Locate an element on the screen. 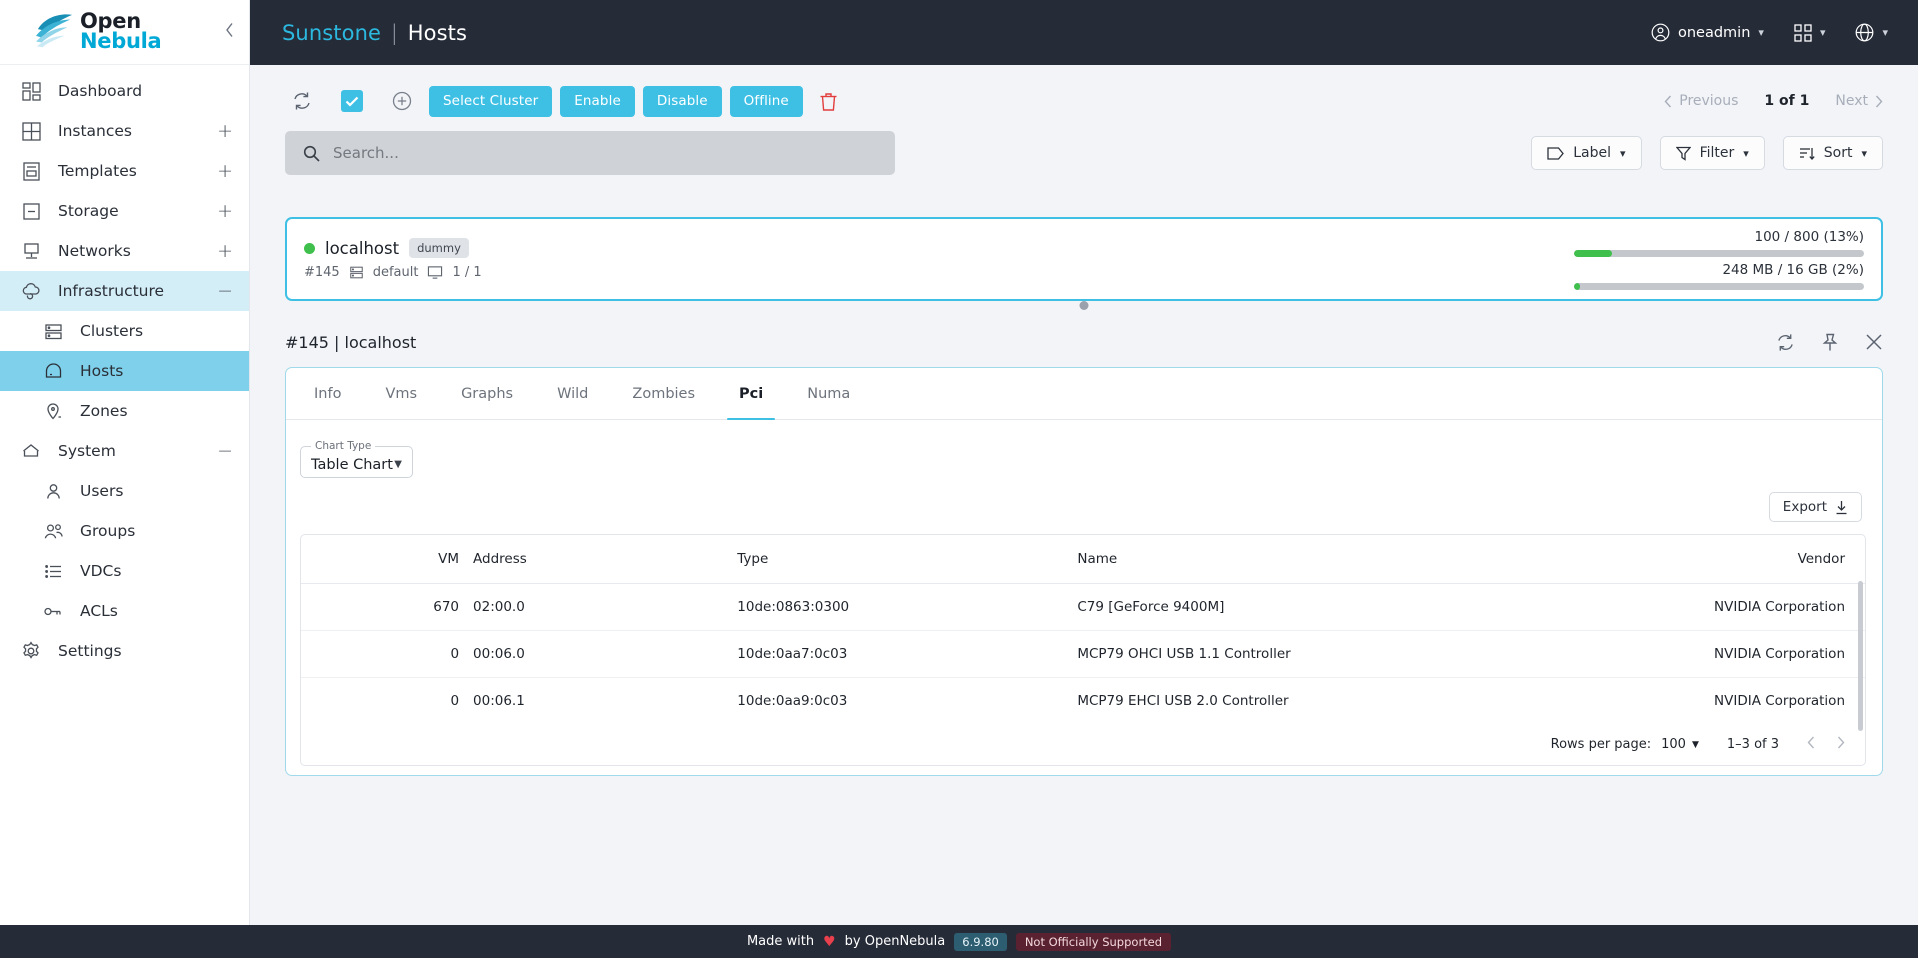 This screenshot has height=958, width=1918. tab-wild: Wild is located at coordinates (572, 393).